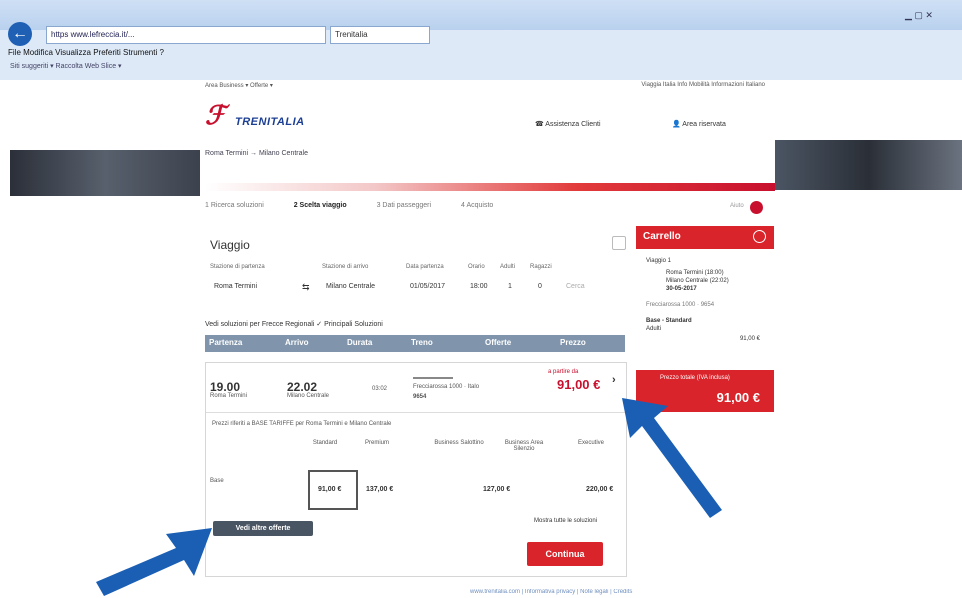  What do you see at coordinates (459, 443) in the screenshot?
I see `col-business-salottino: Business Salottino` at bounding box center [459, 443].